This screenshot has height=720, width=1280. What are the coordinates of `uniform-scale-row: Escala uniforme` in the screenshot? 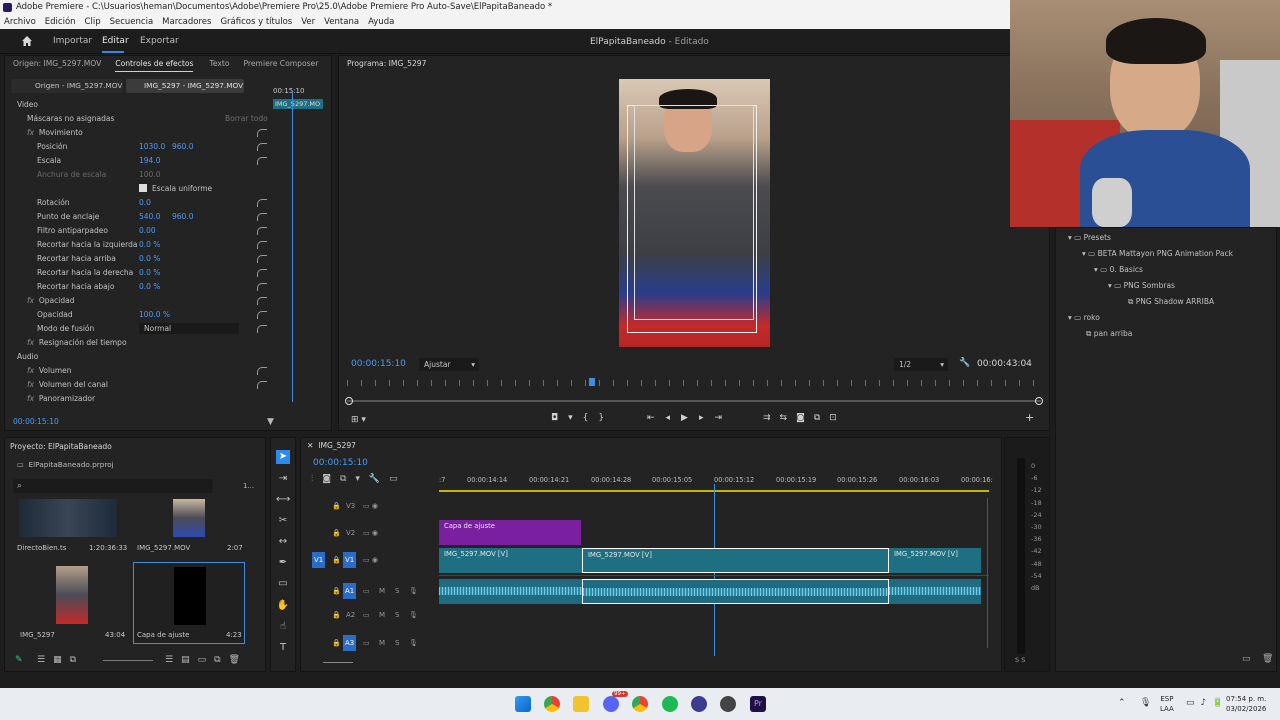 It's located at (199, 188).